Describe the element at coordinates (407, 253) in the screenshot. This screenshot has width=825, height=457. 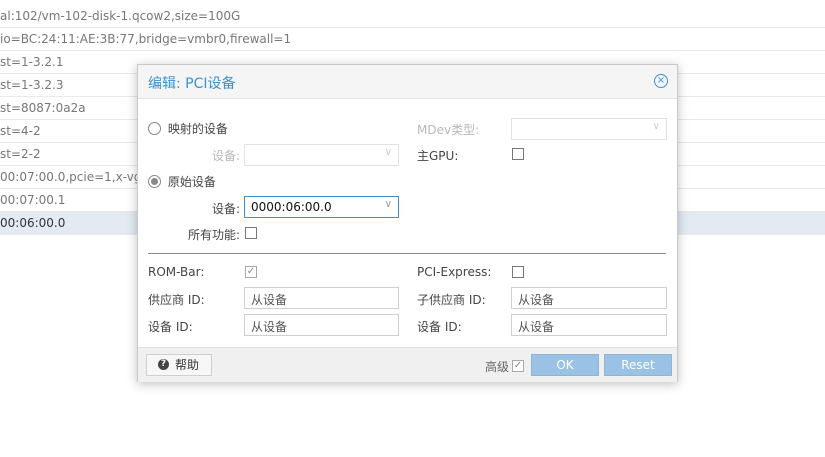
I see `divider` at that location.